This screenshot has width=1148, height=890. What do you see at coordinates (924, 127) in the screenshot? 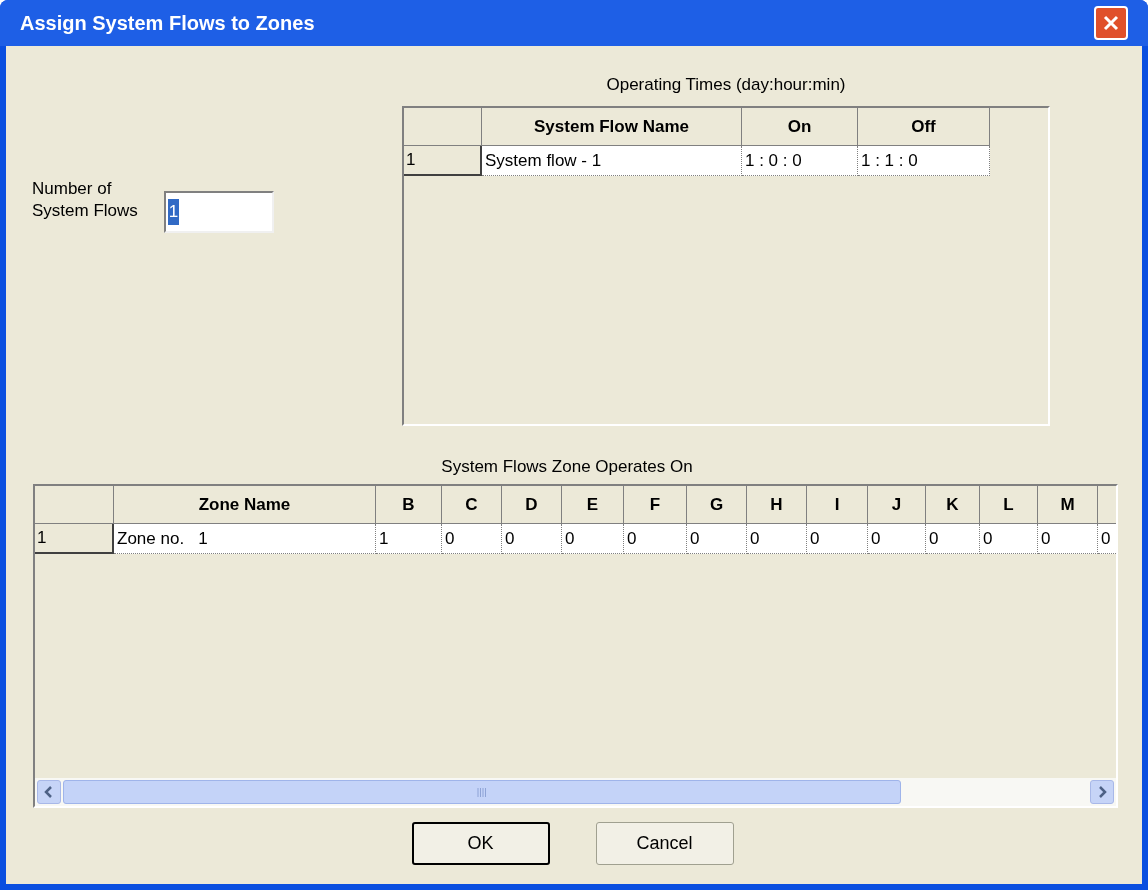
I see `column-header: Off` at bounding box center [924, 127].